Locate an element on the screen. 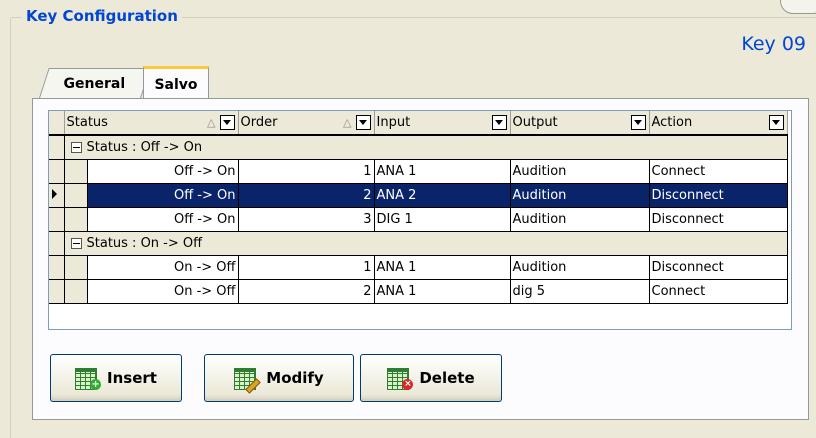 The width and height of the screenshot is (816, 438). delete-button: × Delete is located at coordinates (431, 378).